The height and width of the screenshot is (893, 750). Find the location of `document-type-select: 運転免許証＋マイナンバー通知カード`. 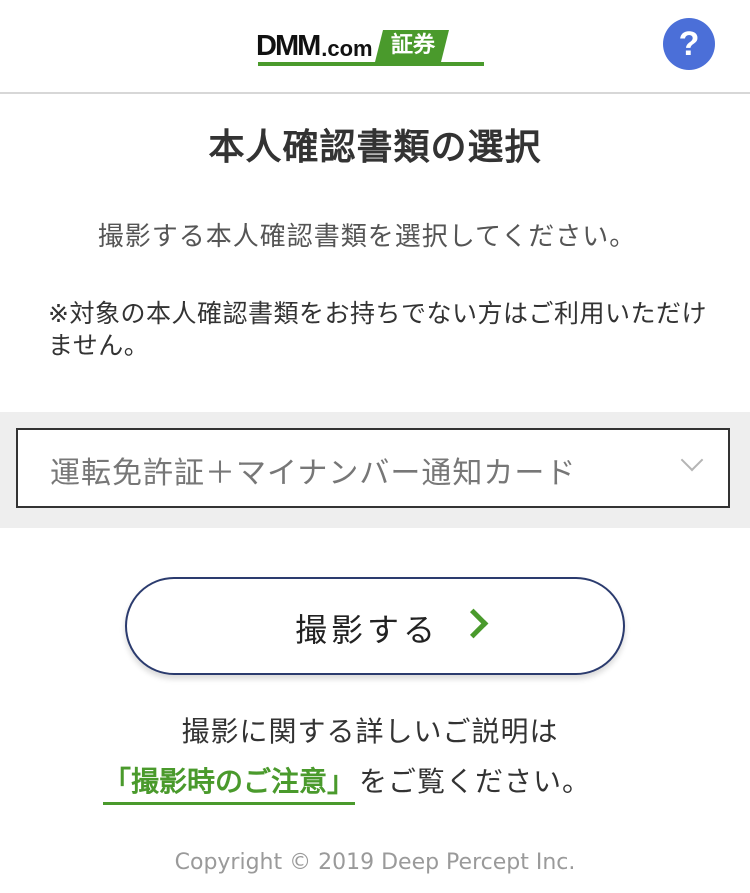

document-type-select: 運転免許証＋マイナンバー通知カード is located at coordinates (373, 468).